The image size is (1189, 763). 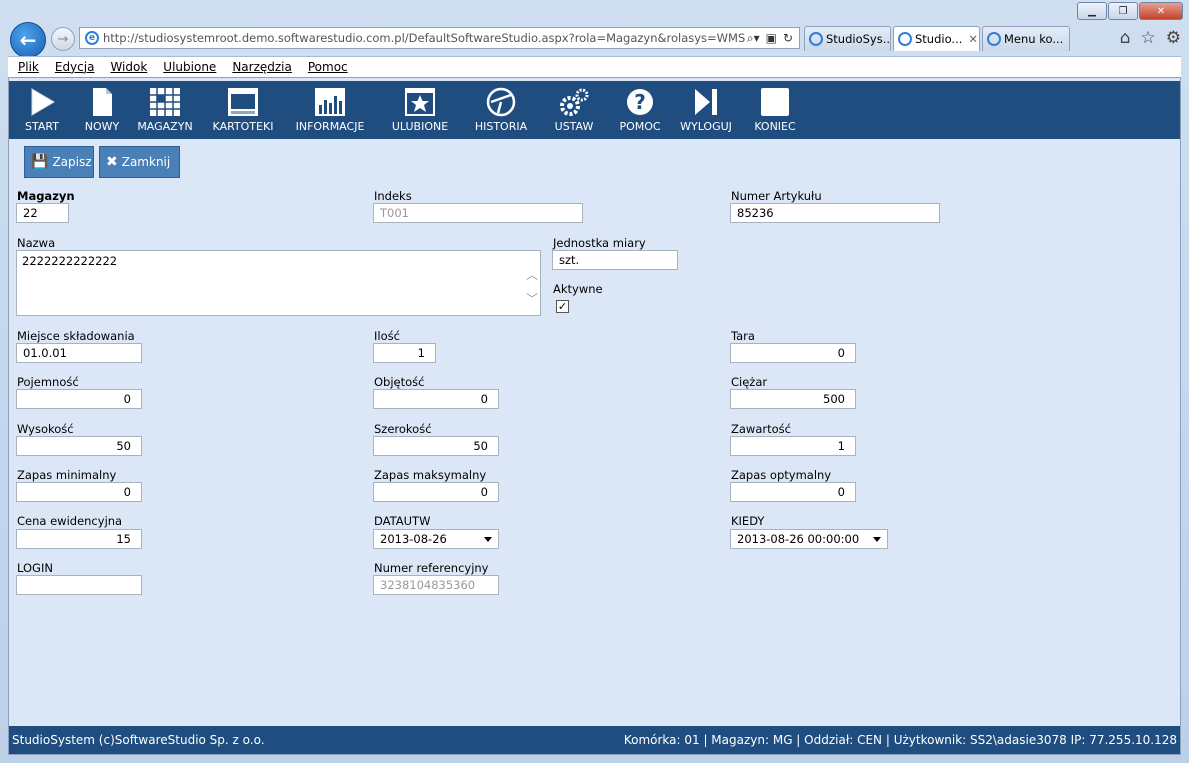 I want to click on gears-icon, so click(x=574, y=102).